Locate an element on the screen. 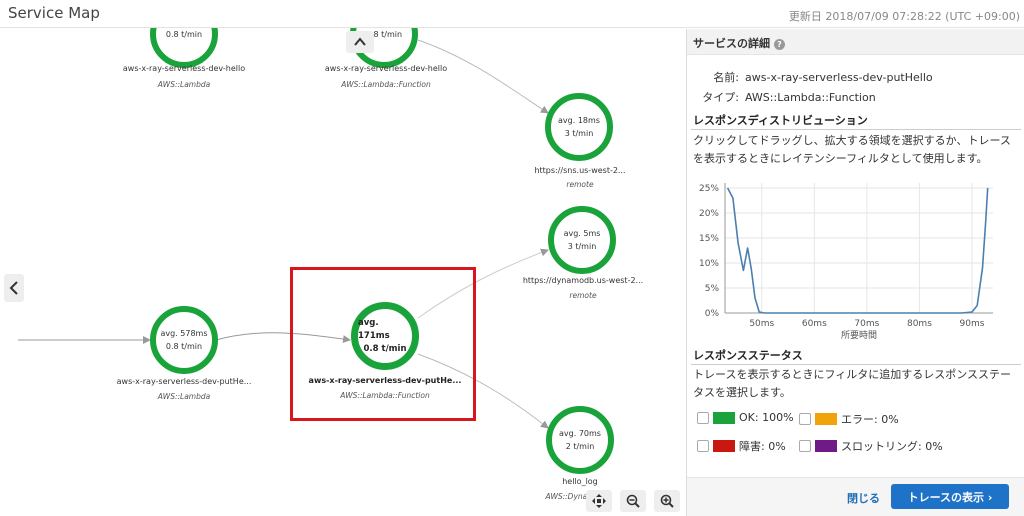  zoom-out-button is located at coordinates (633, 501).